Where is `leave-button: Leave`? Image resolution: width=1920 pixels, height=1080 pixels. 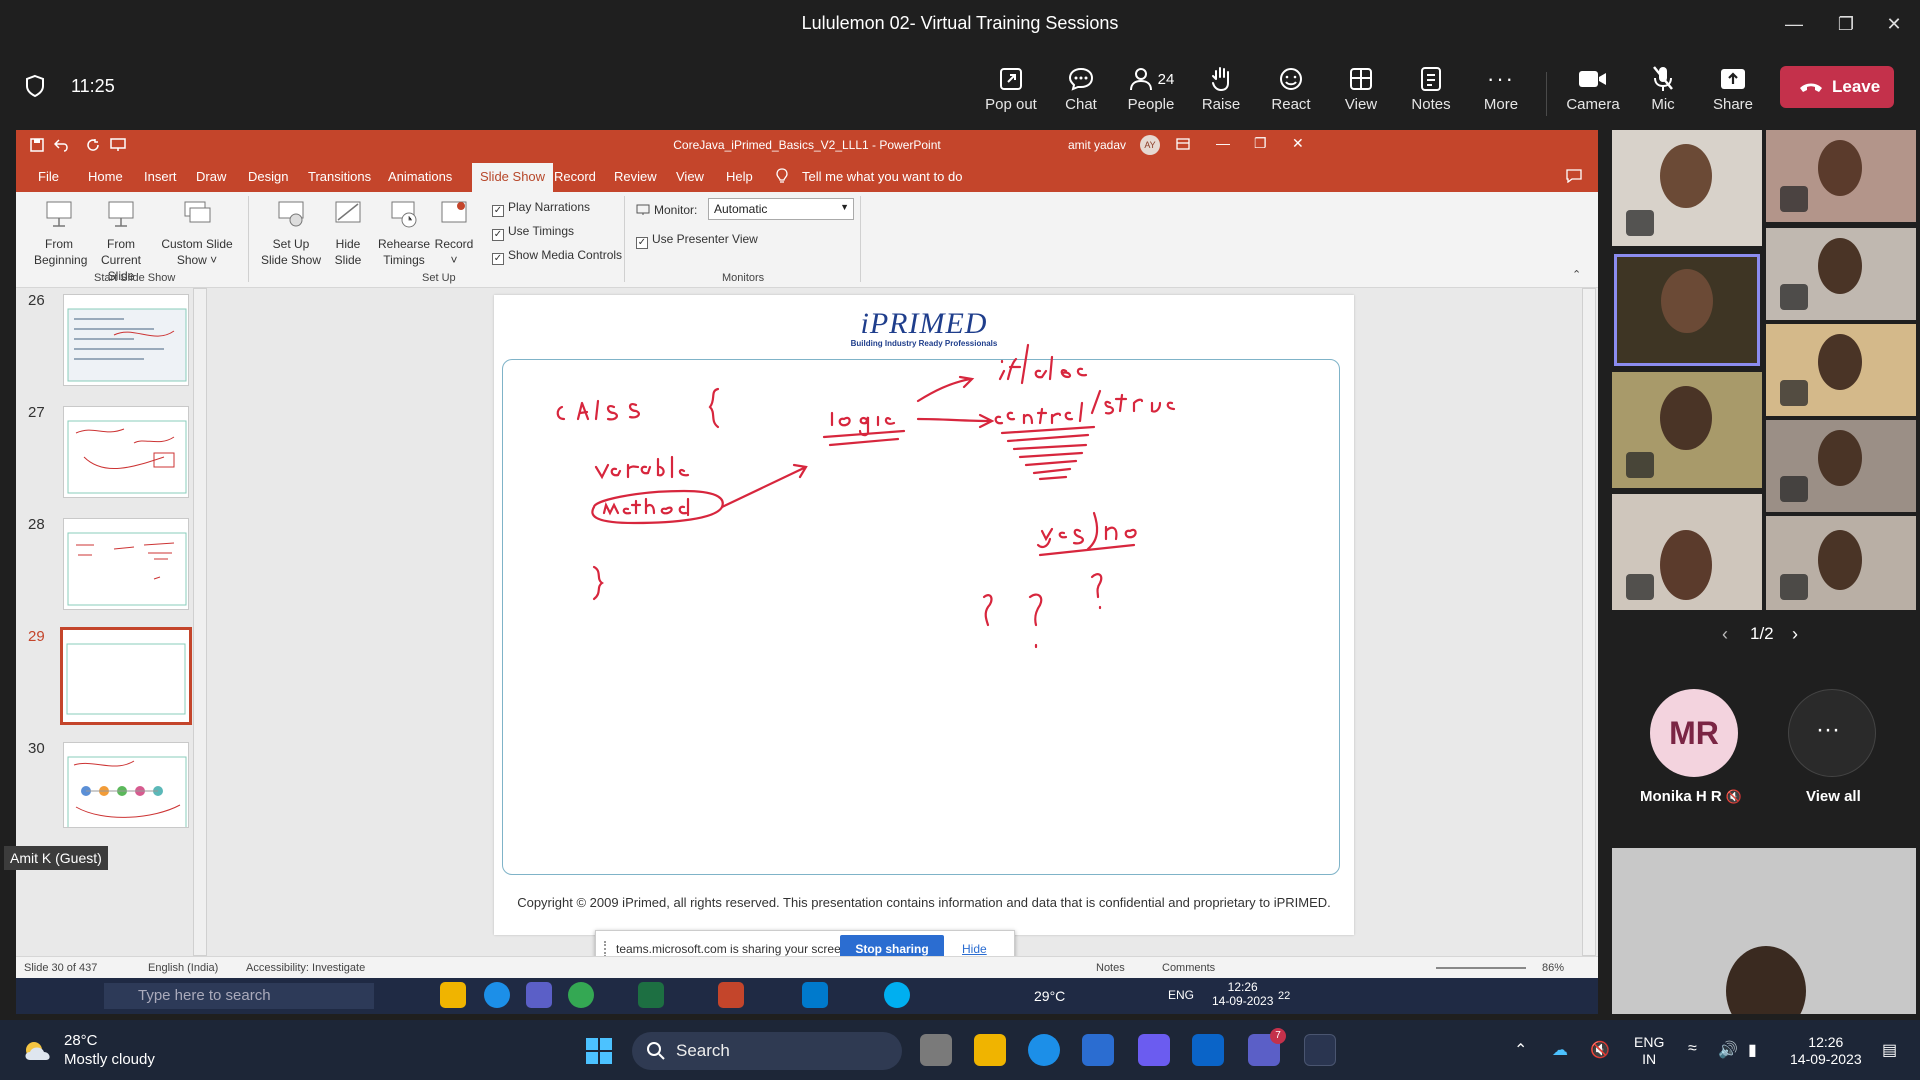 leave-button: Leave is located at coordinates (1837, 87).